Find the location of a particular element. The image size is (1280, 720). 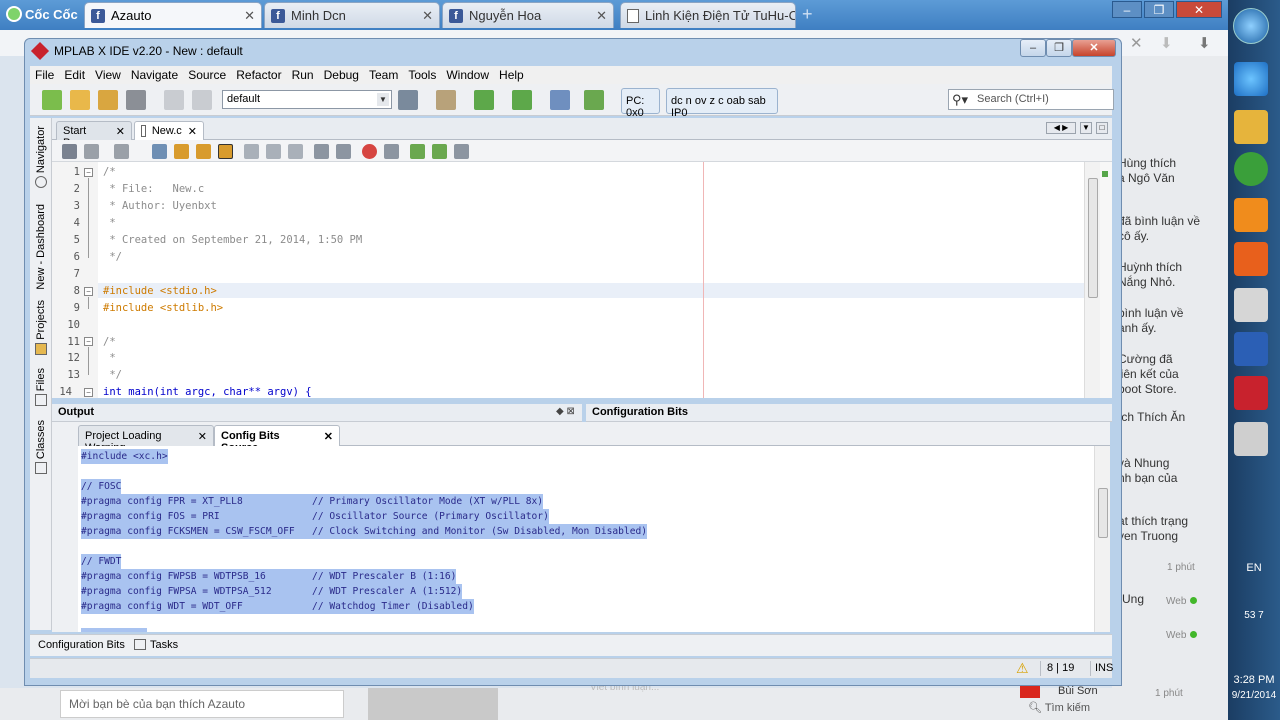

chat-user: Bùi Sơn is located at coordinates (1078, 691).